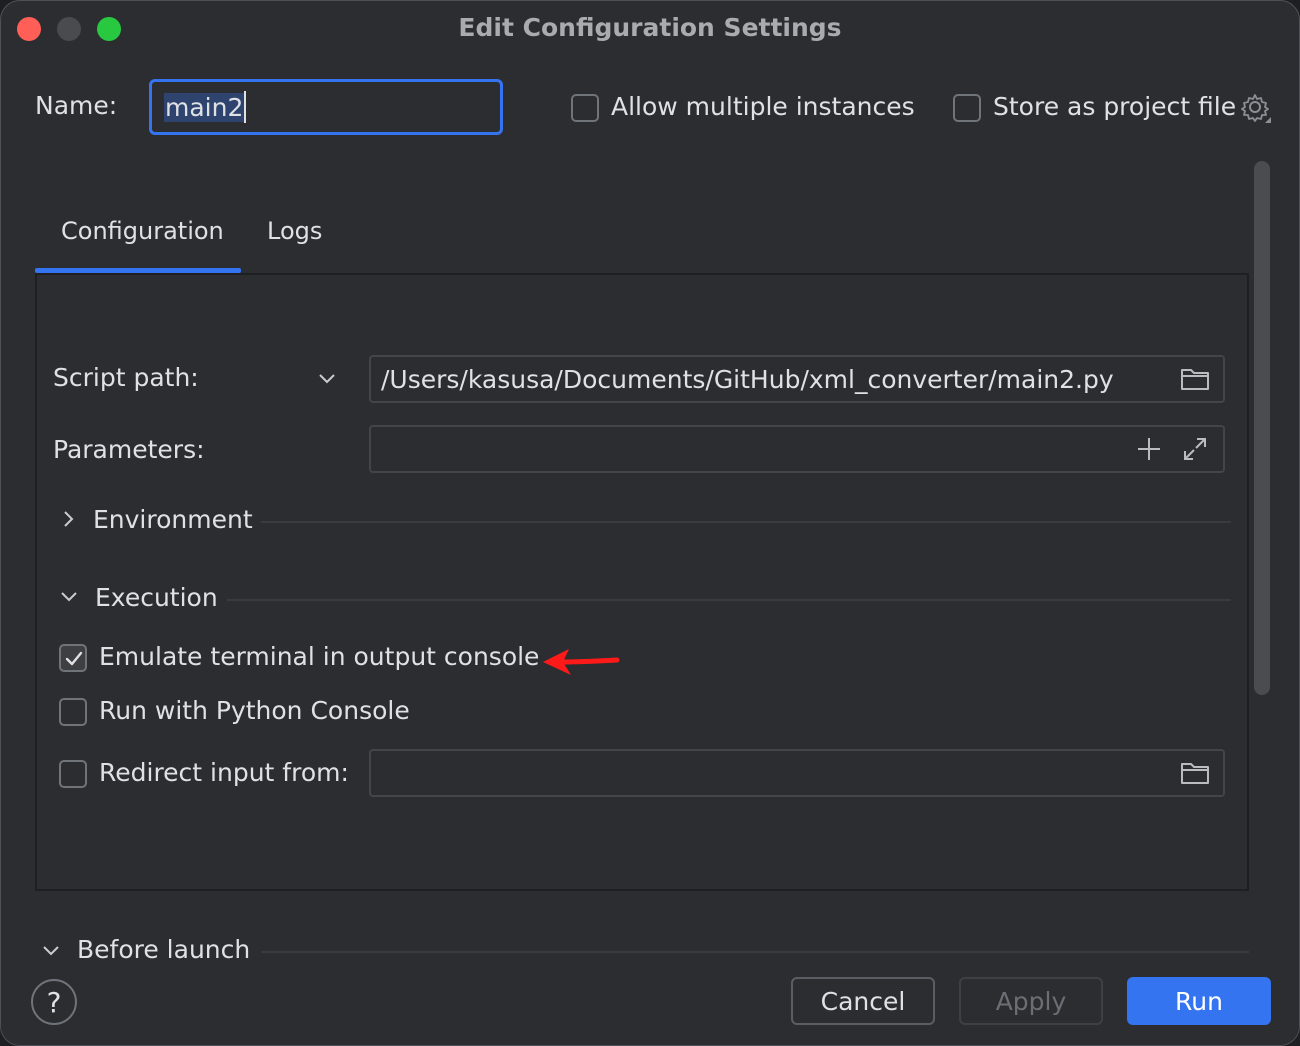 Image resolution: width=1300 pixels, height=1046 pixels. I want to click on parameters-label: Parameters:, so click(129, 449).